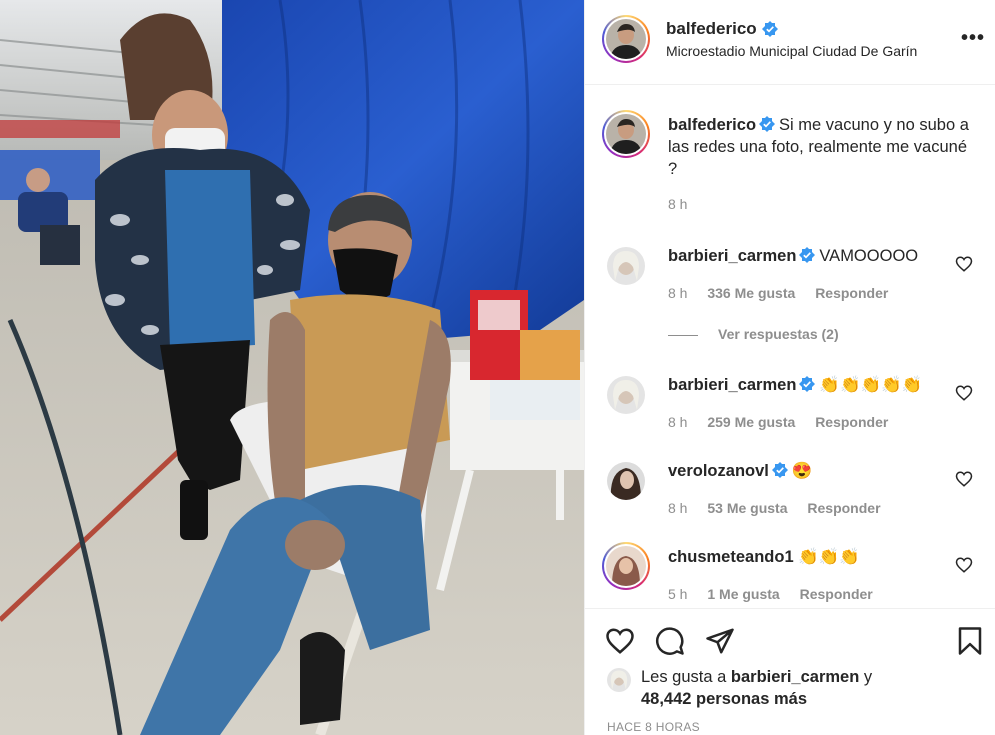 The height and width of the screenshot is (735, 995). I want to click on post-actions, so click(790, 638).